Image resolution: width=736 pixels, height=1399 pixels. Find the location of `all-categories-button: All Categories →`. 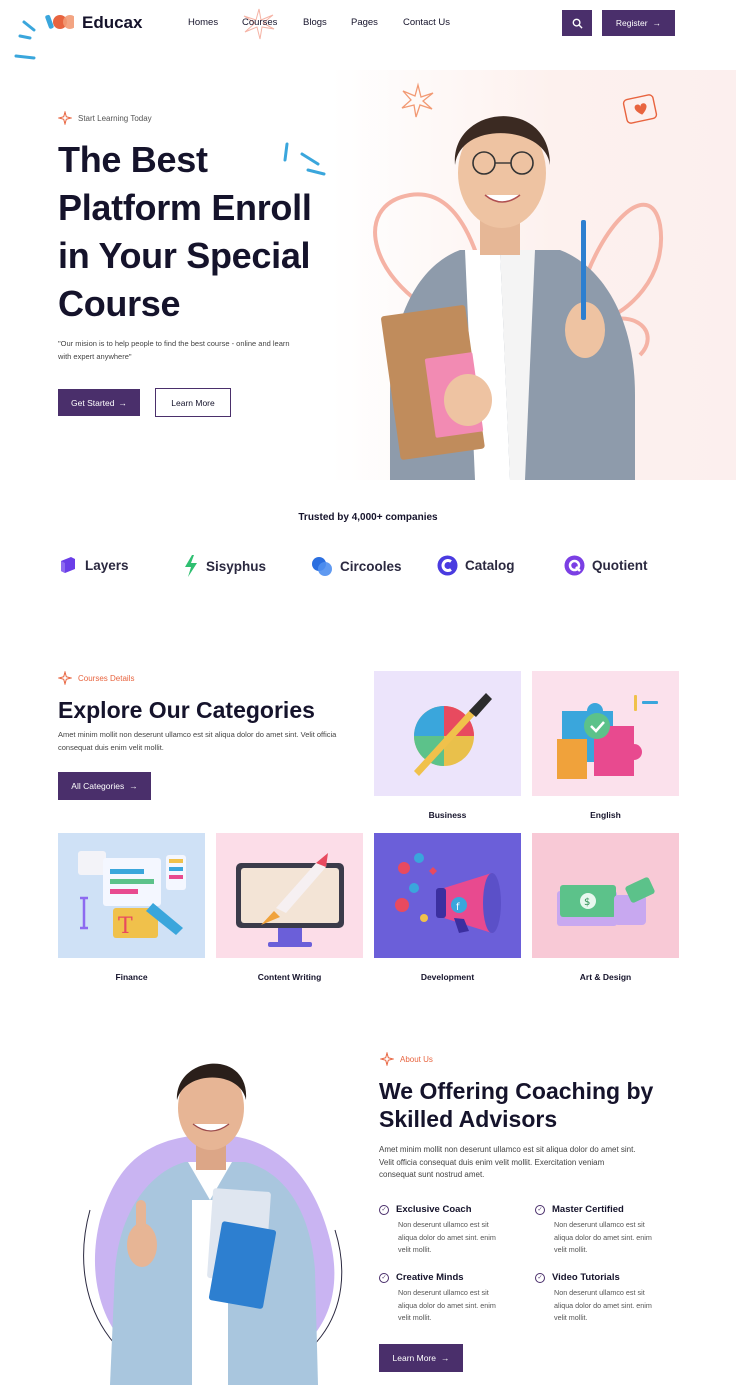

all-categories-button: All Categories → is located at coordinates (104, 786).